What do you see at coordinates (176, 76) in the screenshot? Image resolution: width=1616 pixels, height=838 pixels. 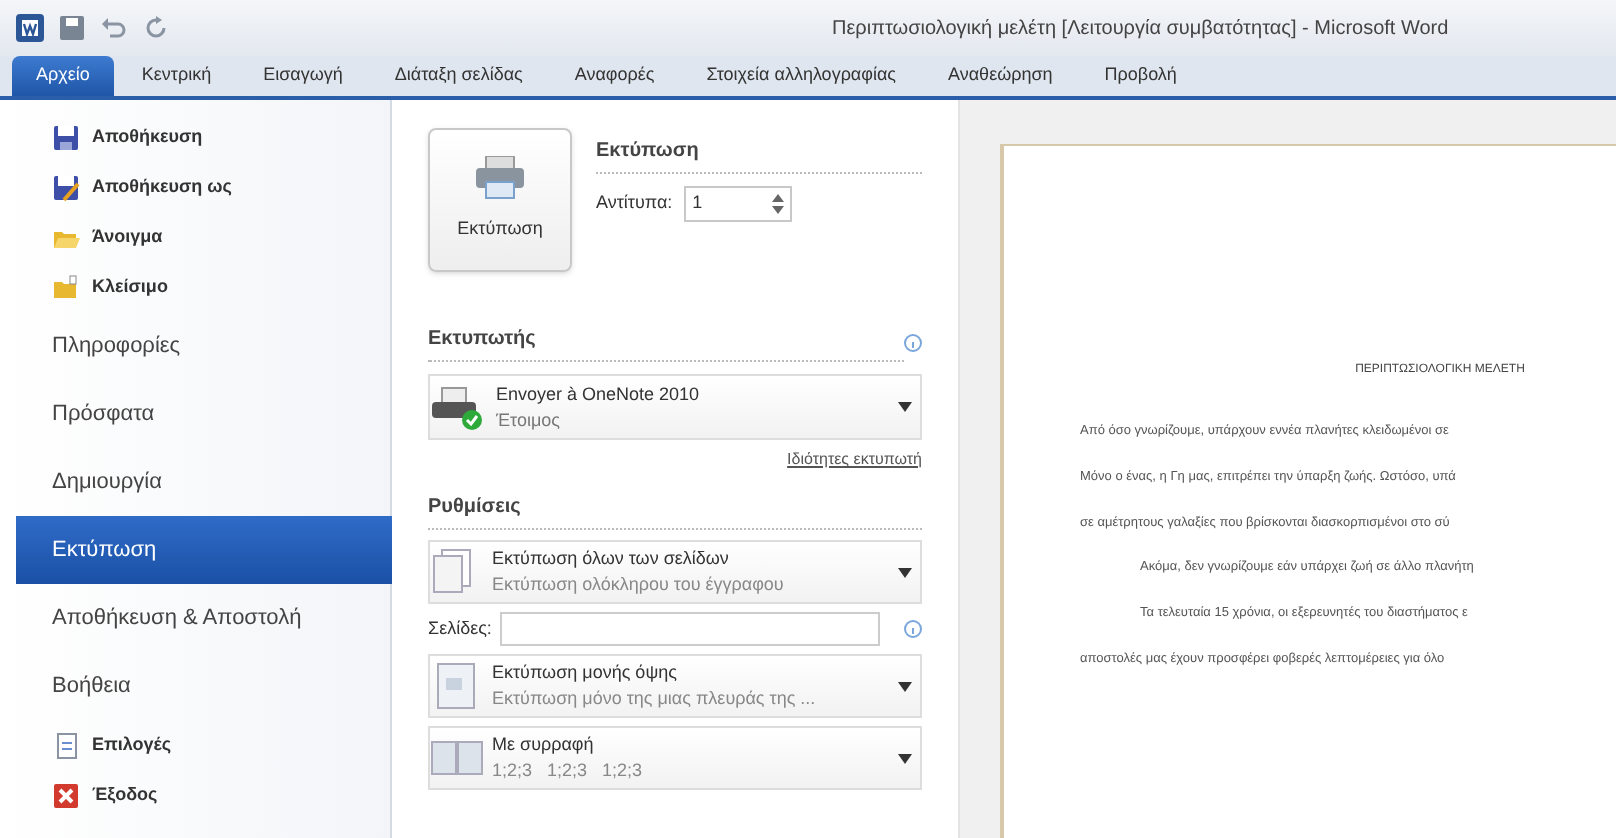 I see `ribbon-tab: Κεντρική` at bounding box center [176, 76].